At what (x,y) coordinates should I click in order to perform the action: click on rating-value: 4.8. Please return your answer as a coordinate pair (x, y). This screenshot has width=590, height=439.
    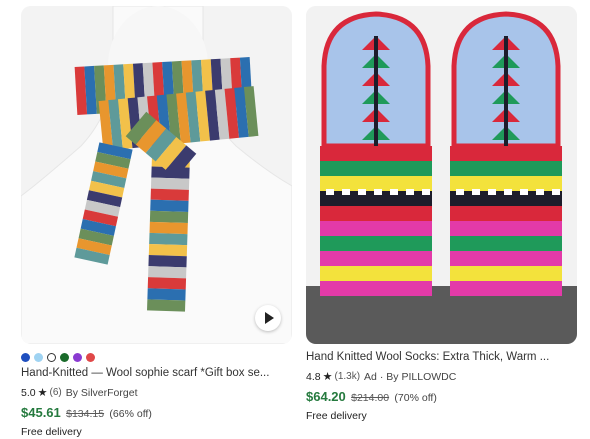
    Looking at the image, I should click on (313, 377).